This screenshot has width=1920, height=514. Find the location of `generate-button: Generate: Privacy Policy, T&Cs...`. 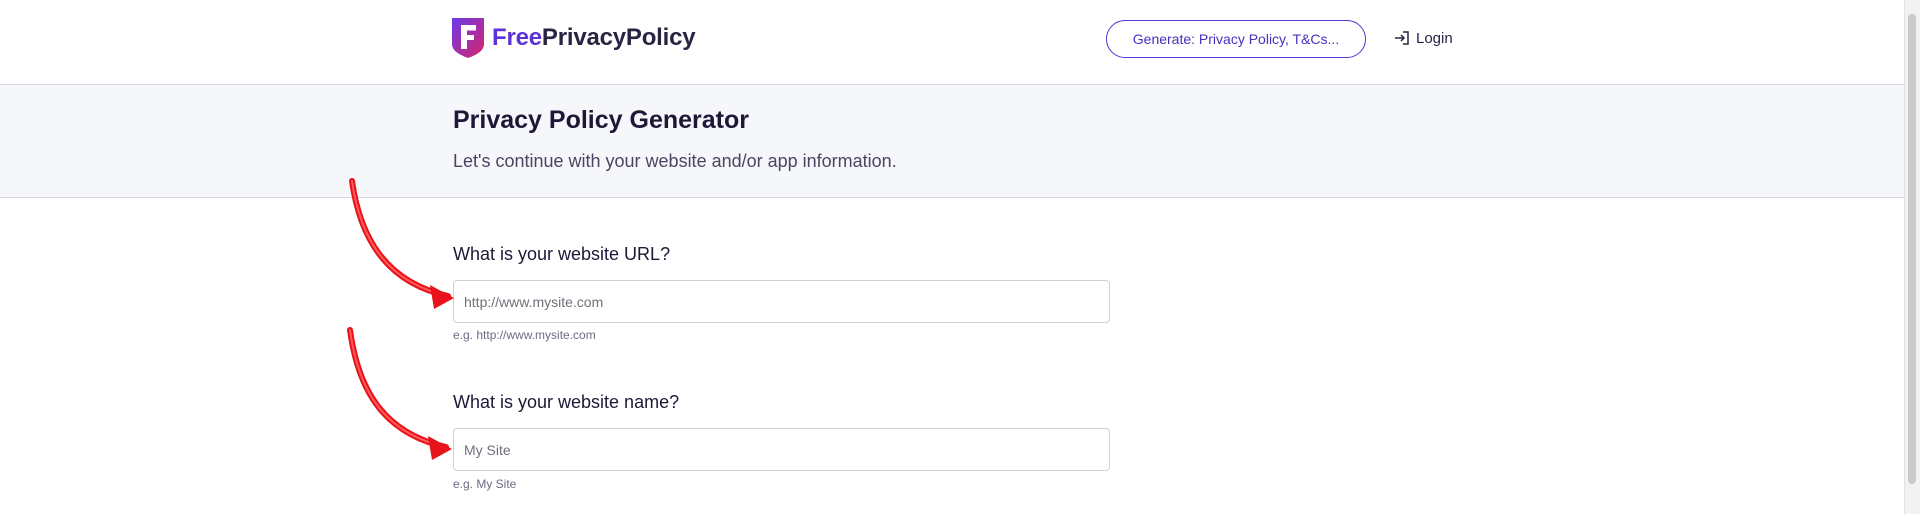

generate-button: Generate: Privacy Policy, T&Cs... is located at coordinates (1236, 39).